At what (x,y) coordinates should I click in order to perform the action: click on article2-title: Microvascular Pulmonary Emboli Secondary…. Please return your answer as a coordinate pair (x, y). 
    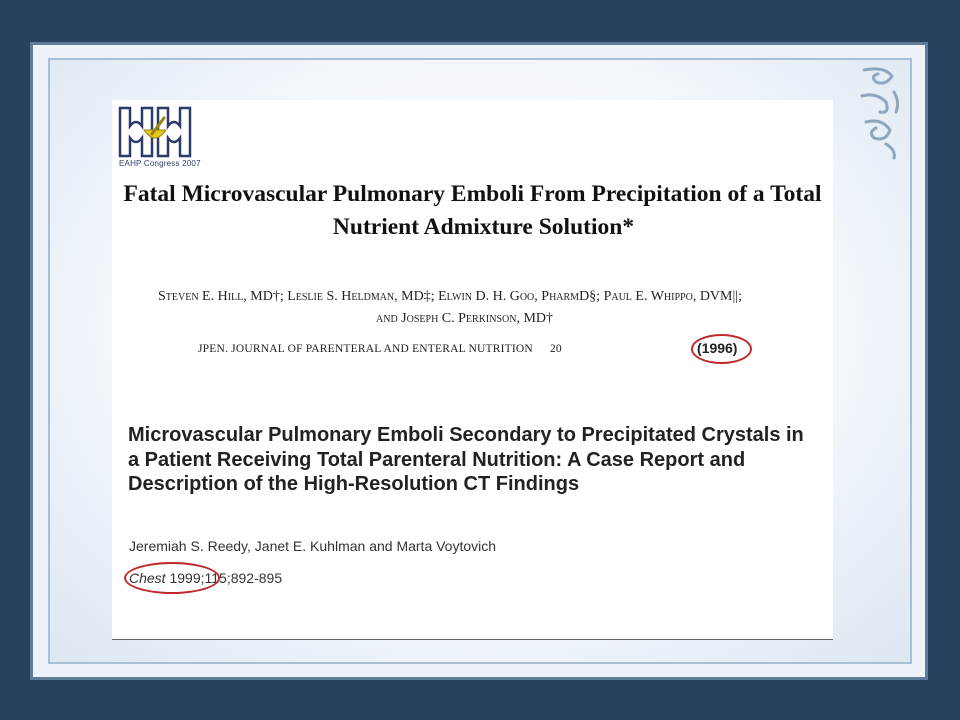
    Looking at the image, I should click on (466, 459).